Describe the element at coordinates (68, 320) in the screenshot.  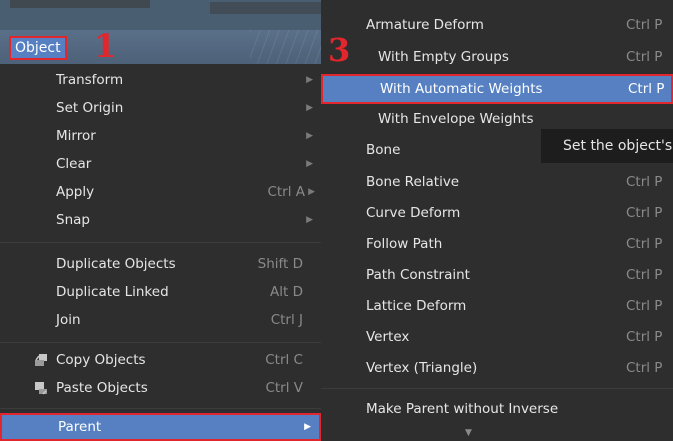
I see `menu-item-label: Join` at that location.